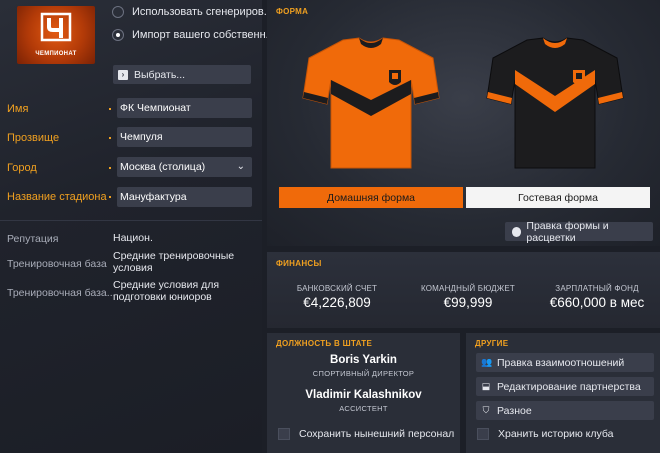 This screenshot has width=660, height=453. Describe the element at coordinates (561, 362) in the screenshot. I see `relations-label: Правка взаимоотношений` at that location.